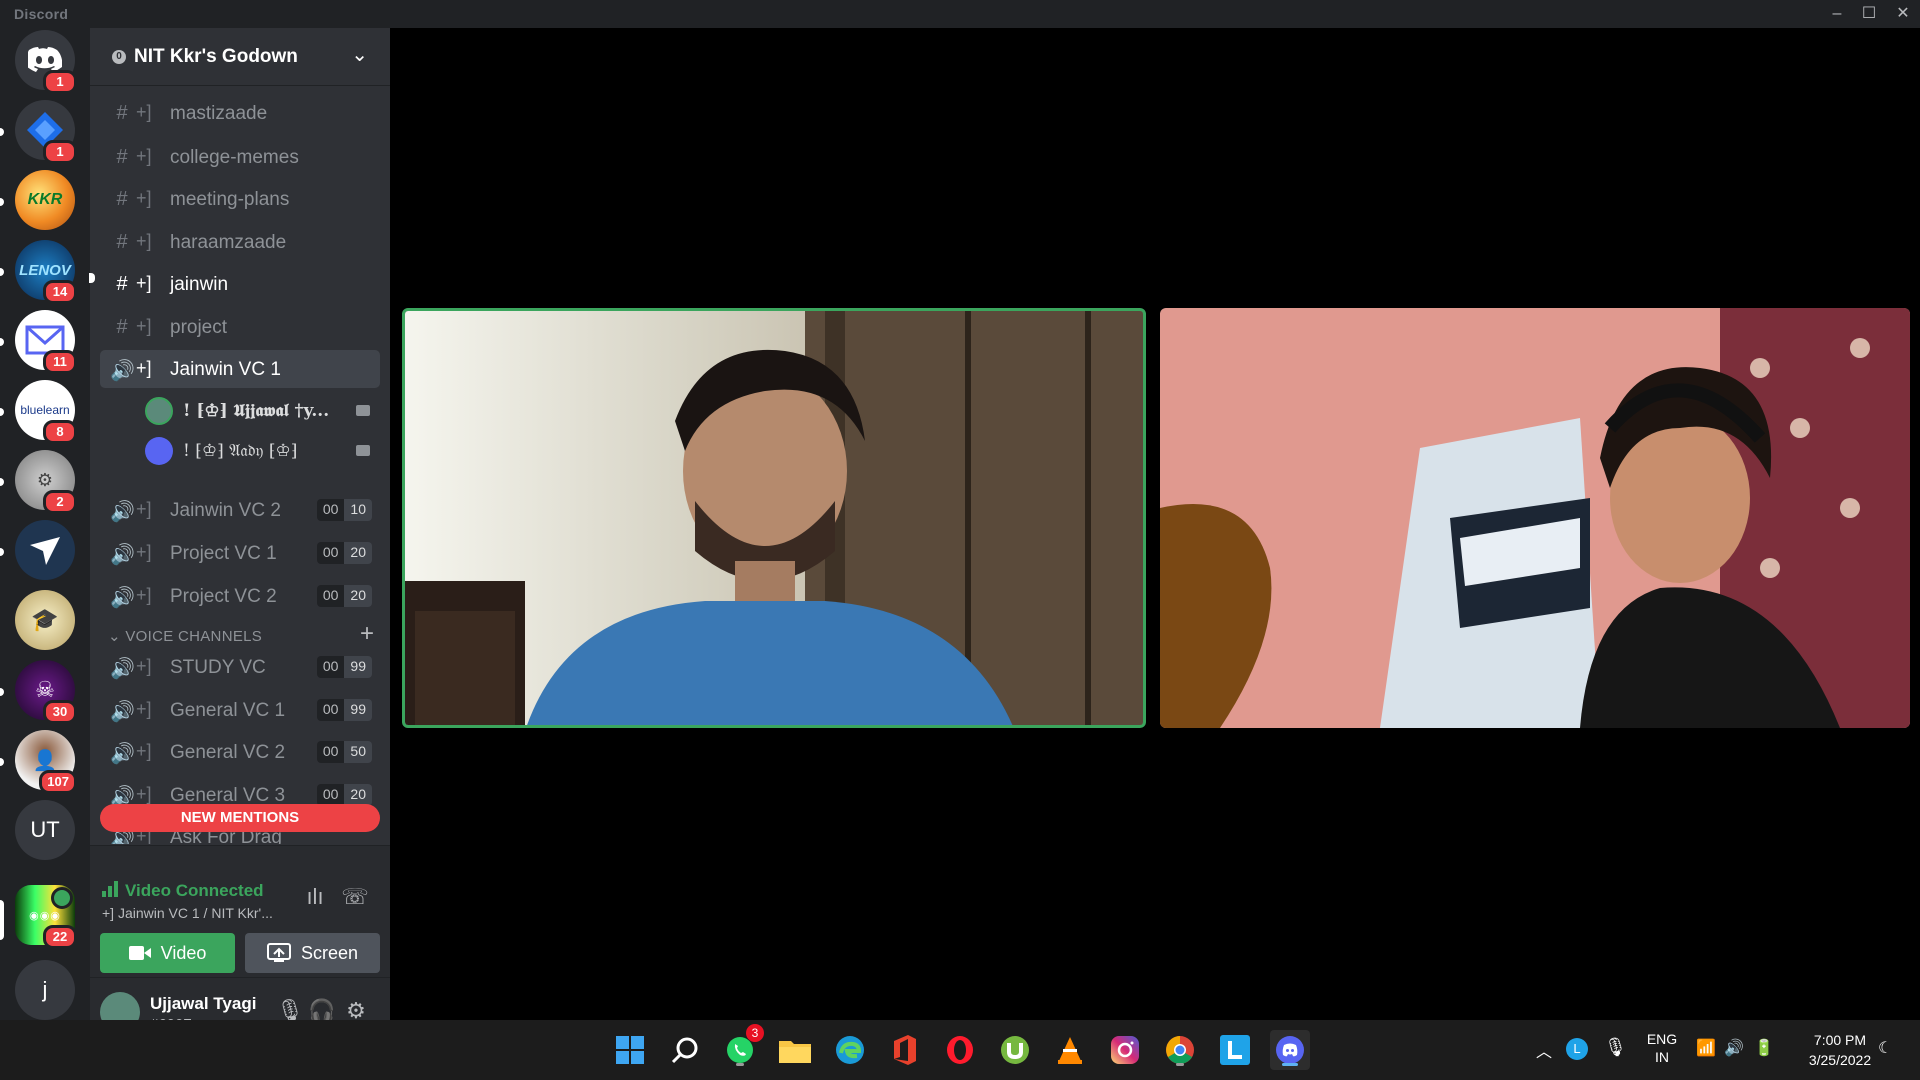 The image size is (1920, 1080). I want to click on channel-college-memes: # +] college-memes, so click(240, 157).